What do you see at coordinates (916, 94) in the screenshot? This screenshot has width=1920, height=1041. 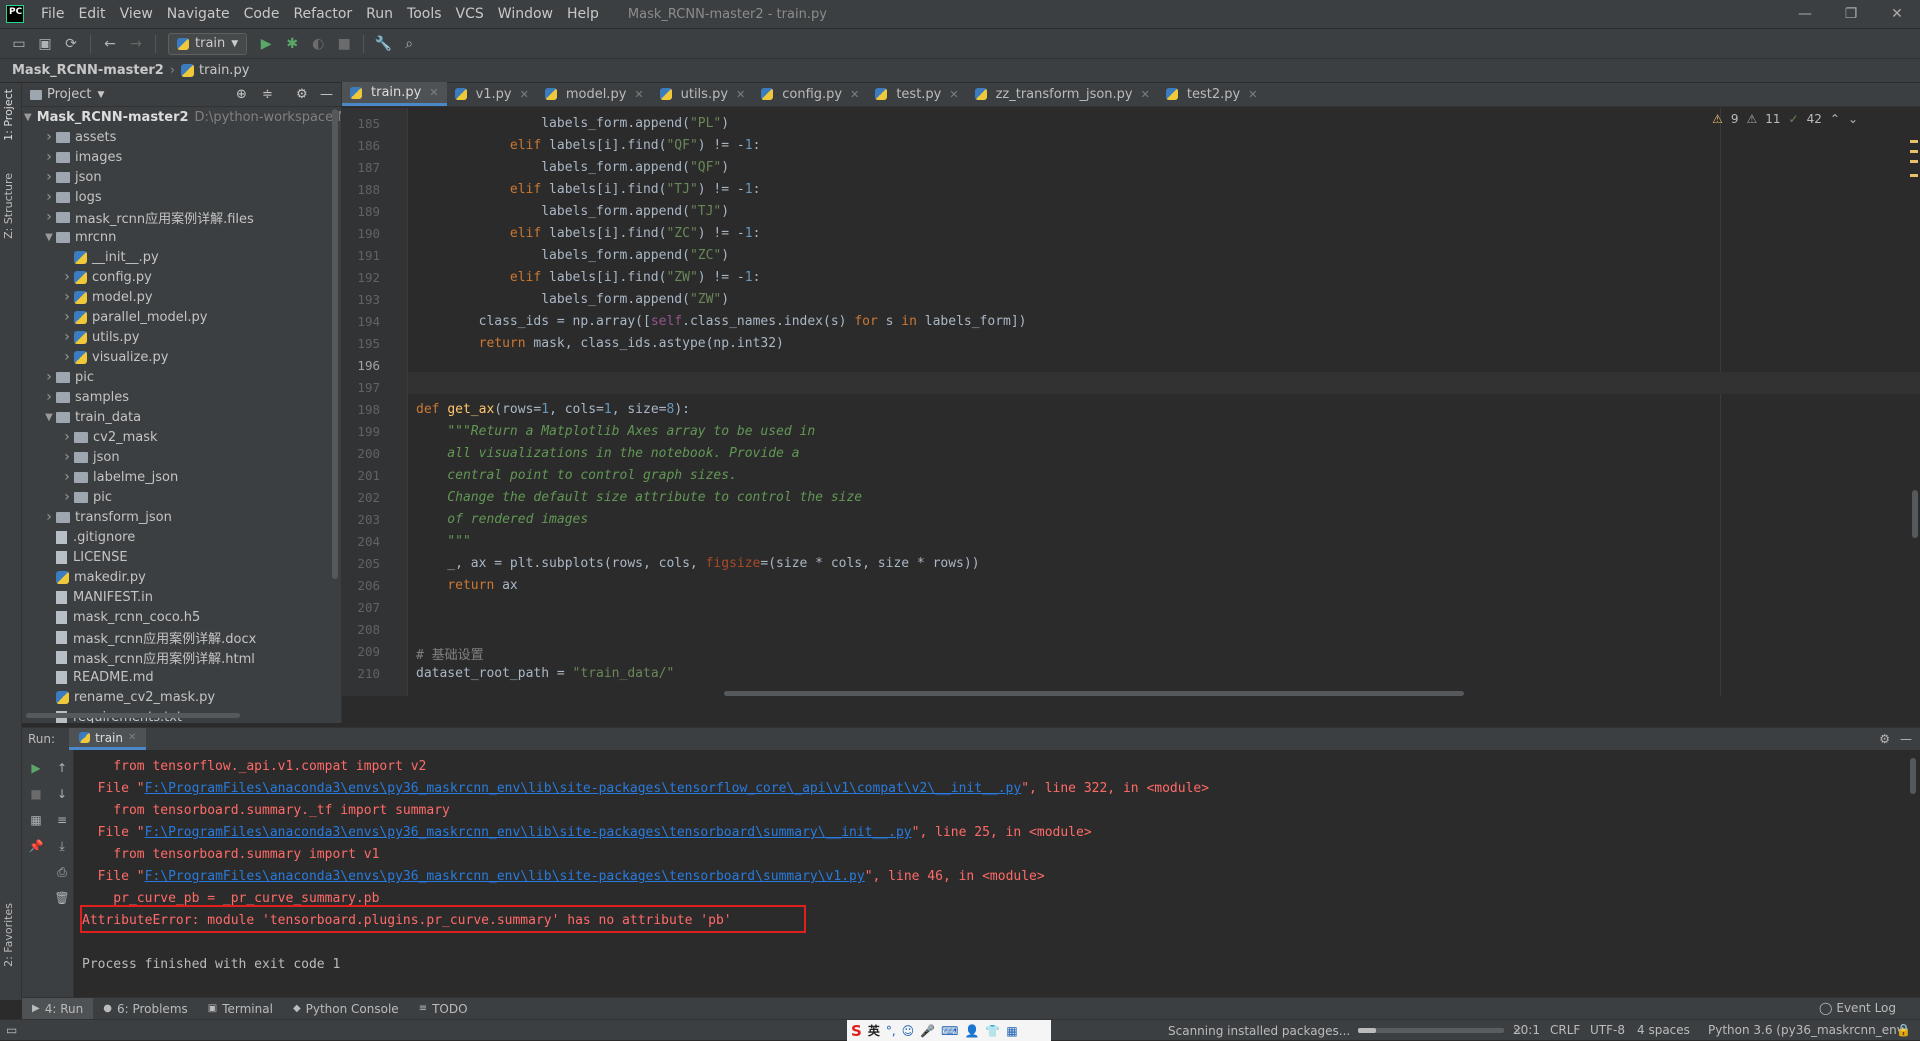 I see `editor-tab: test.py ✕` at bounding box center [916, 94].